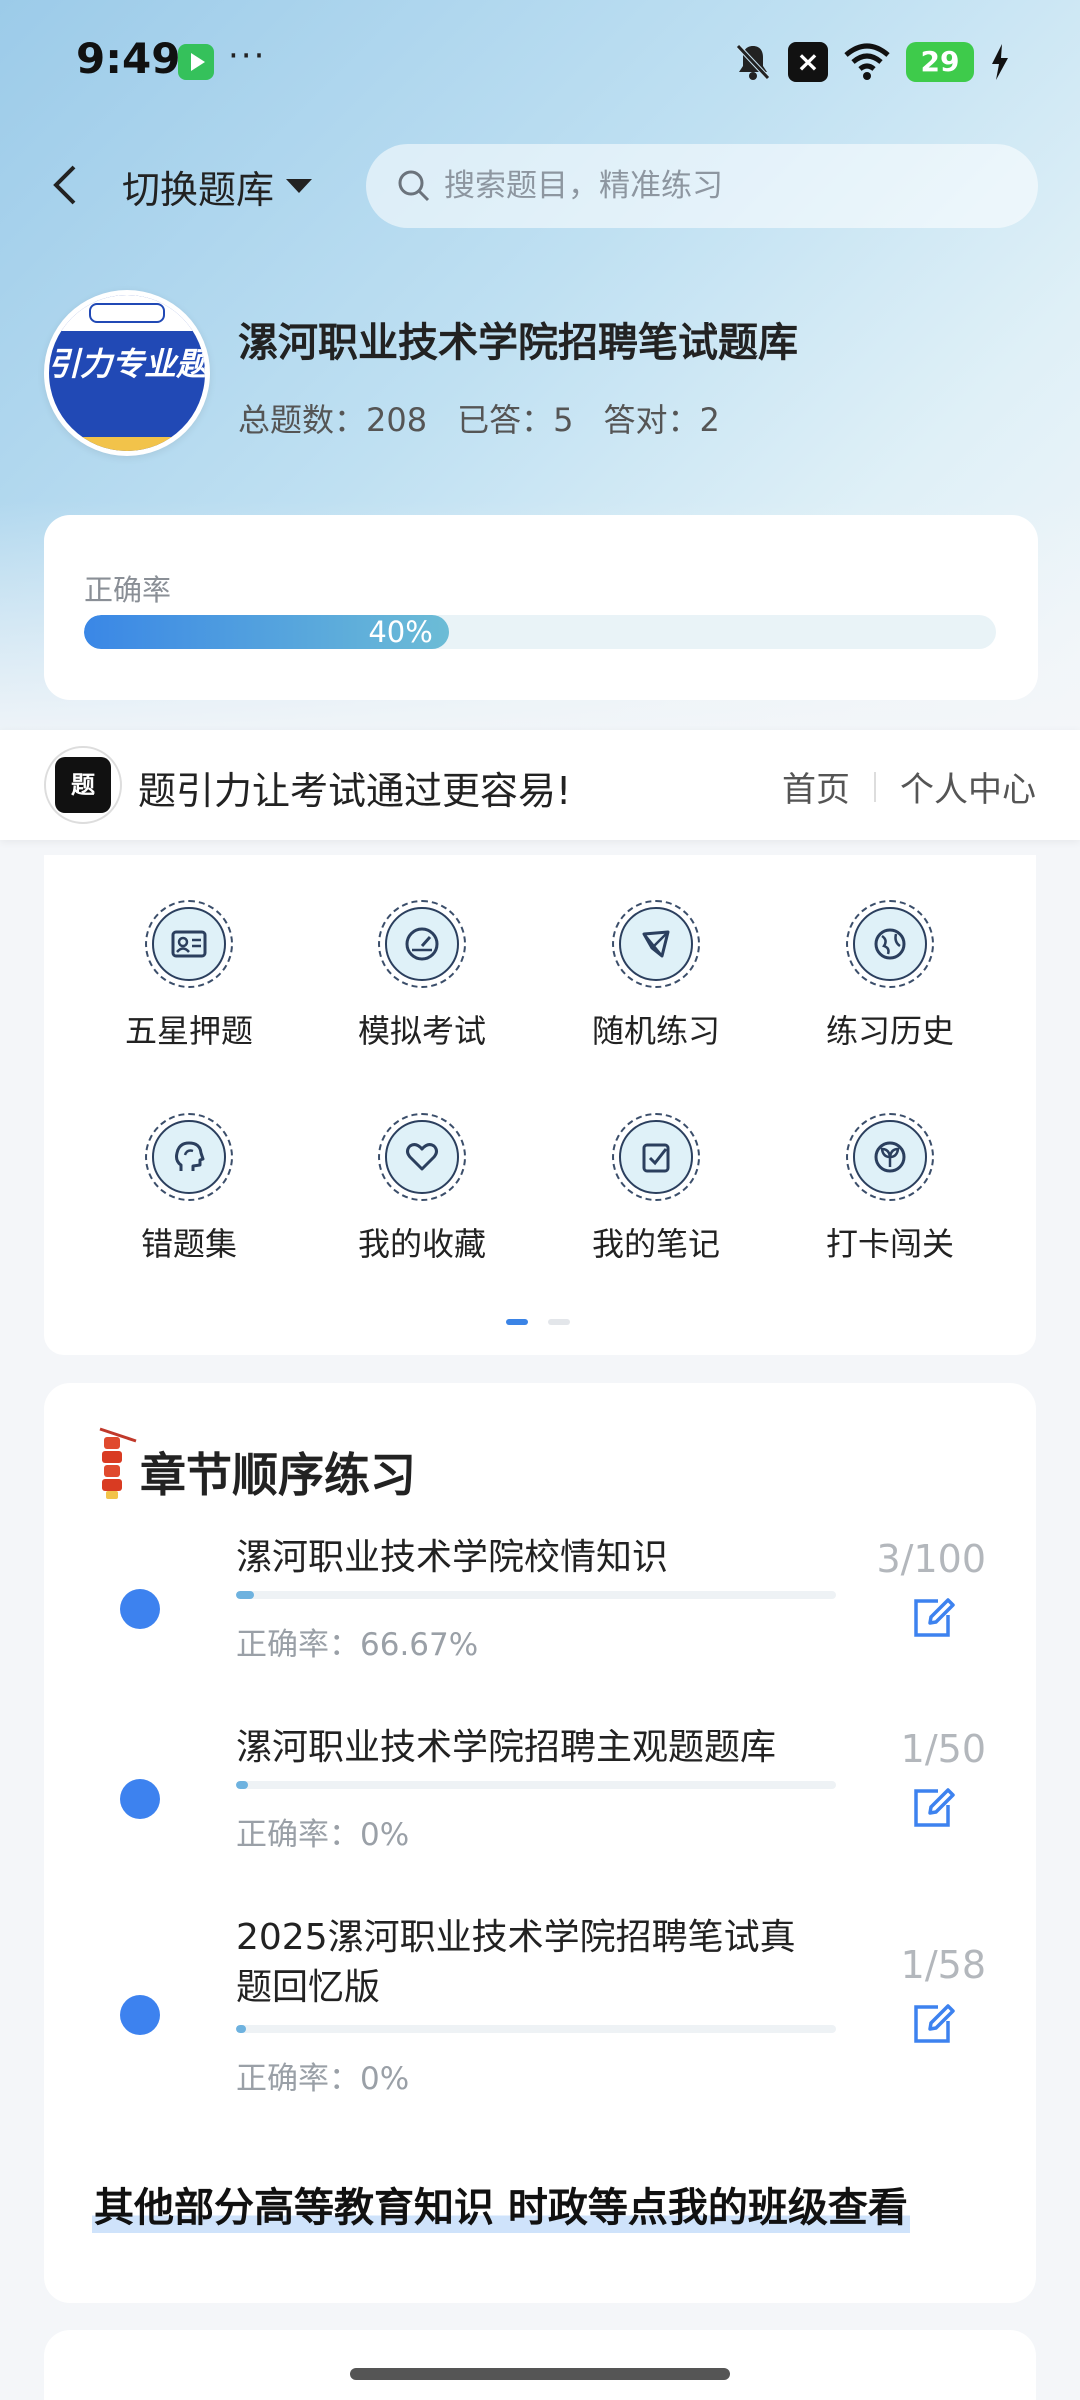 This screenshot has width=1080, height=2400. What do you see at coordinates (422, 944) in the screenshot?
I see `gauge-icon` at bounding box center [422, 944].